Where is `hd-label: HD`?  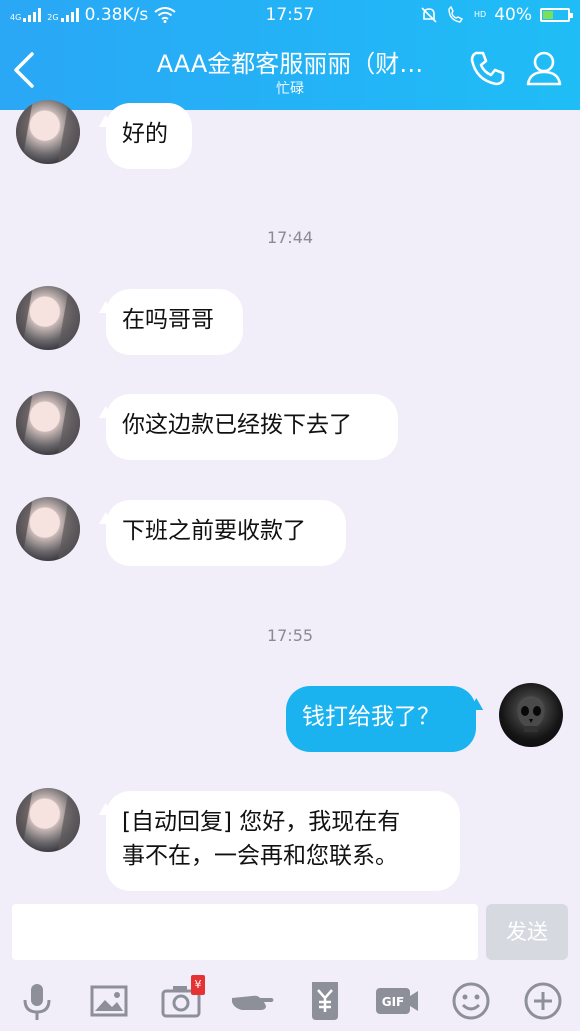 hd-label: HD is located at coordinates (480, 14).